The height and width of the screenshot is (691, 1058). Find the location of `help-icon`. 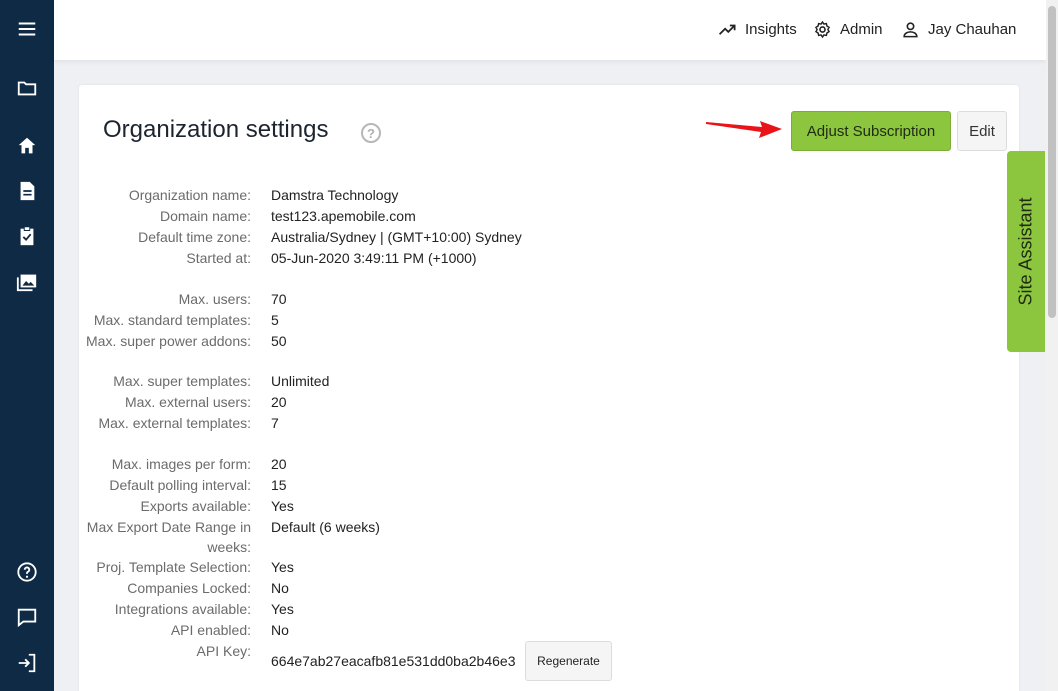

help-icon is located at coordinates (27, 572).